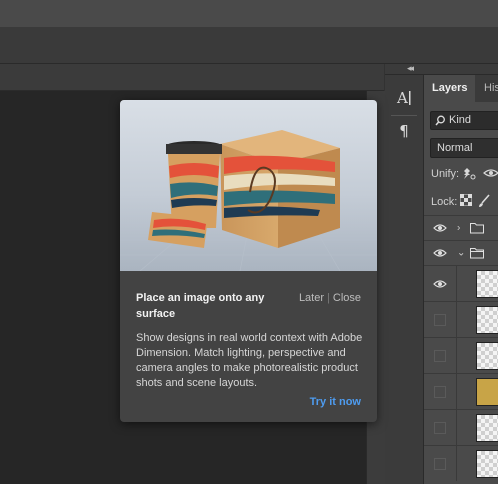 The width and height of the screenshot is (498, 484). What do you see at coordinates (347, 298) in the screenshot?
I see `close-link: Close` at bounding box center [347, 298].